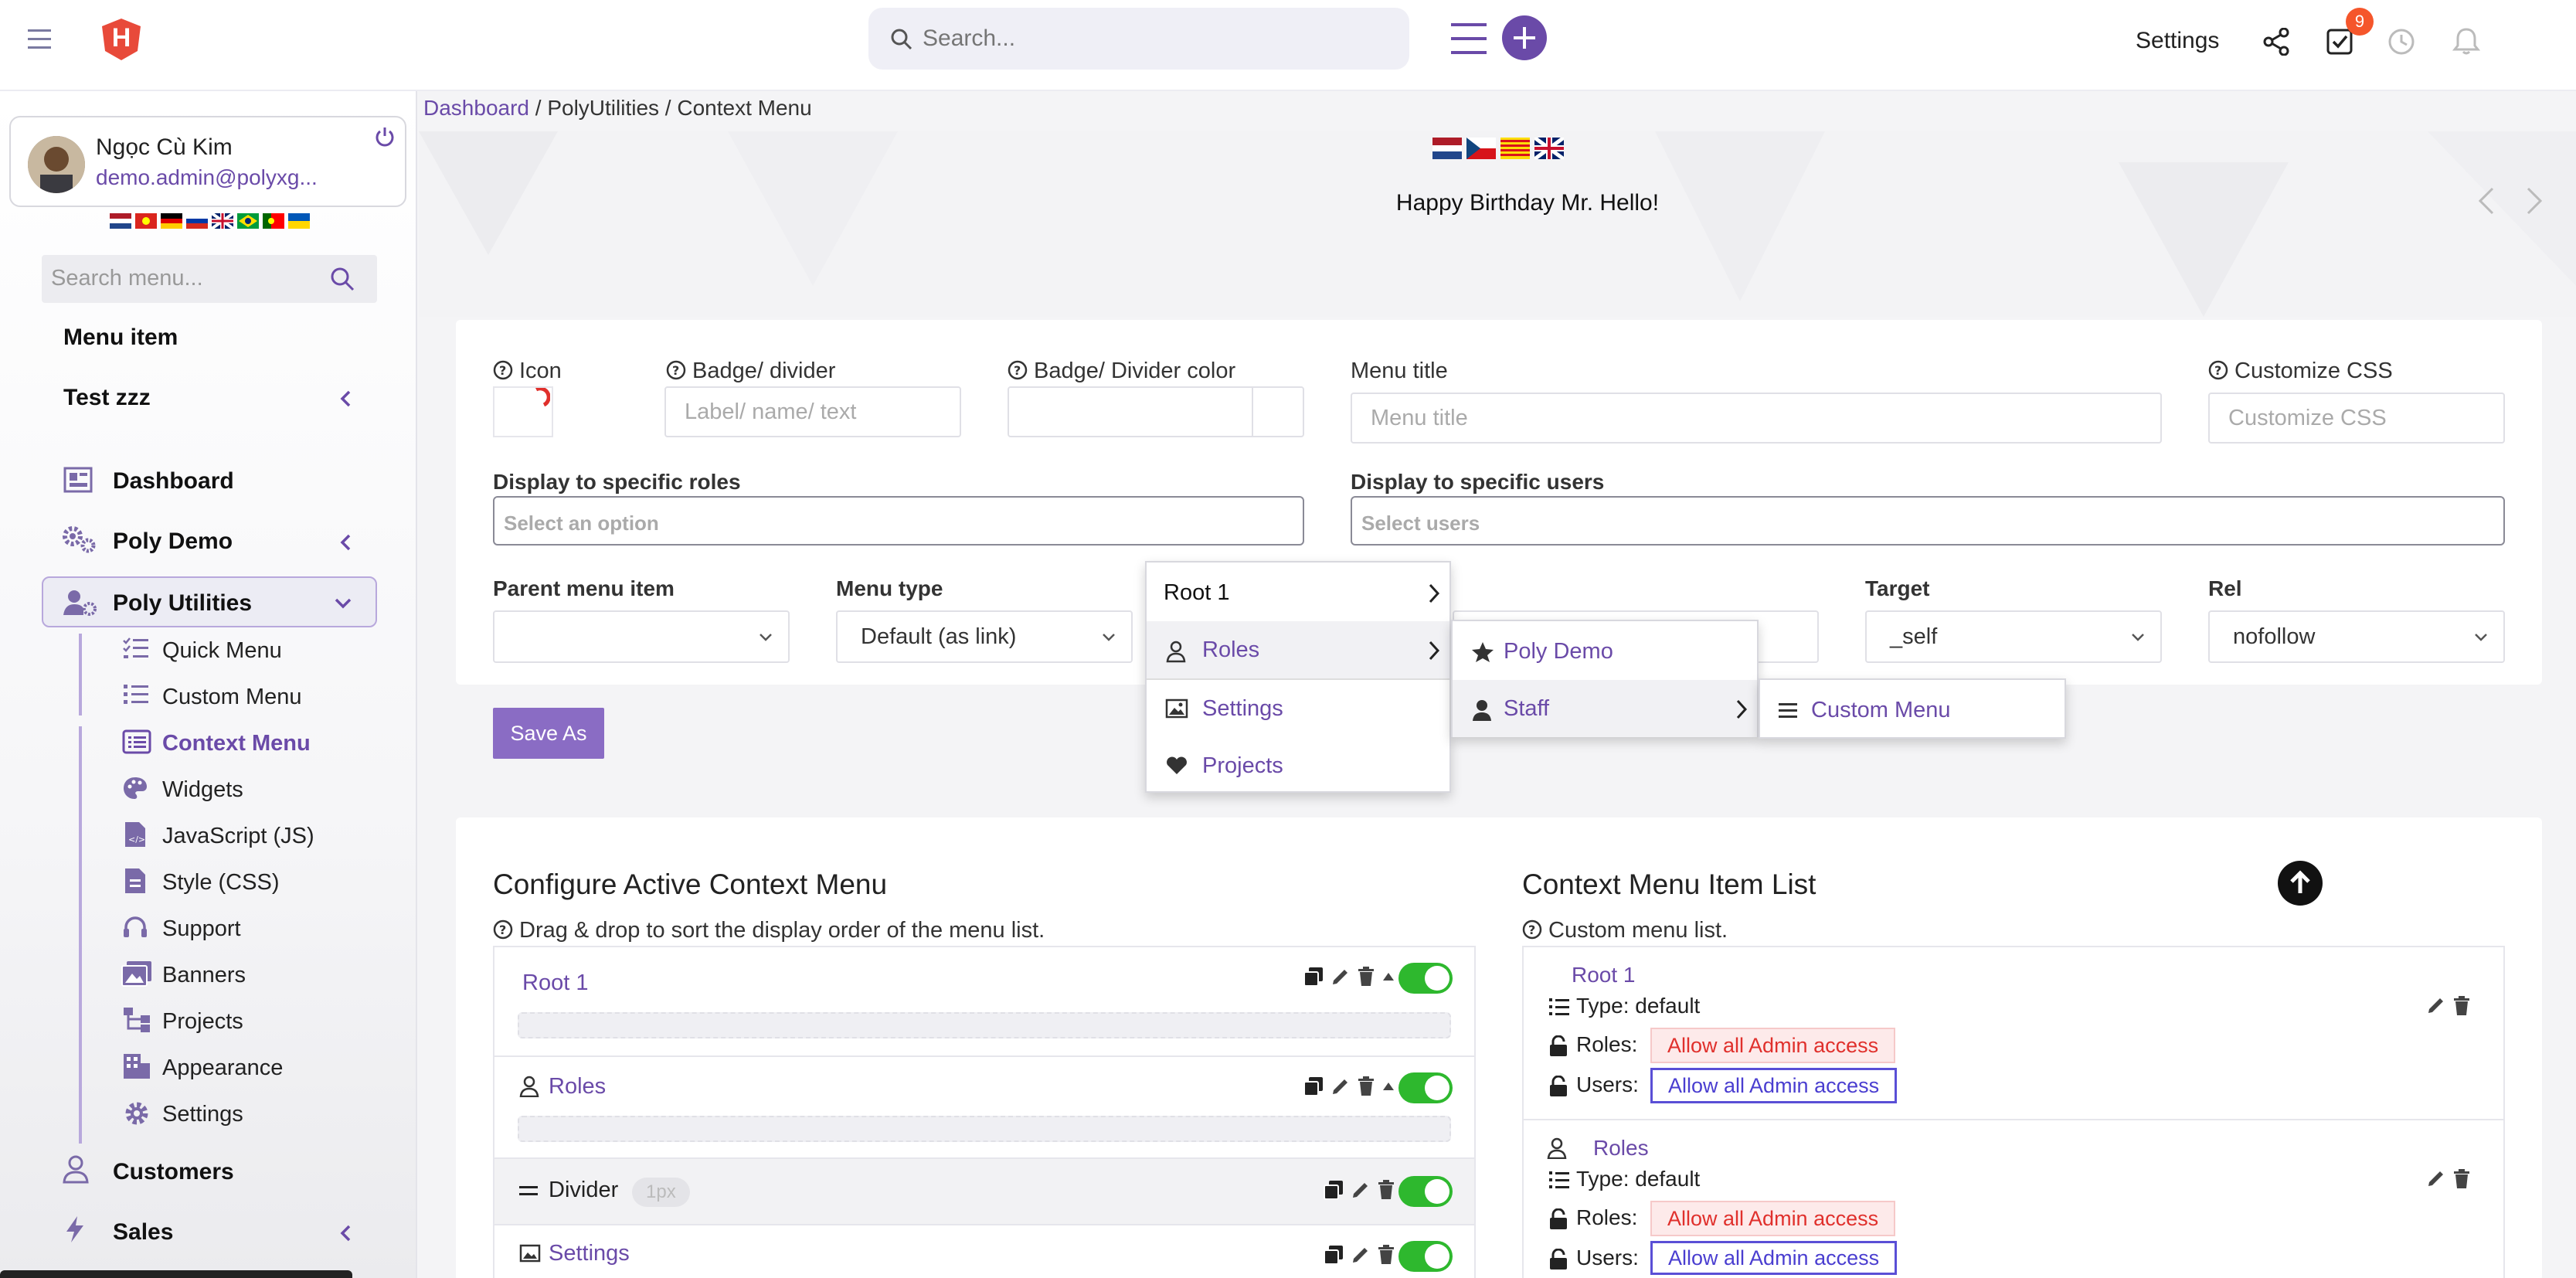 Image resolution: width=2576 pixels, height=1278 pixels. I want to click on submenu-projects: Projects, so click(202, 1022).